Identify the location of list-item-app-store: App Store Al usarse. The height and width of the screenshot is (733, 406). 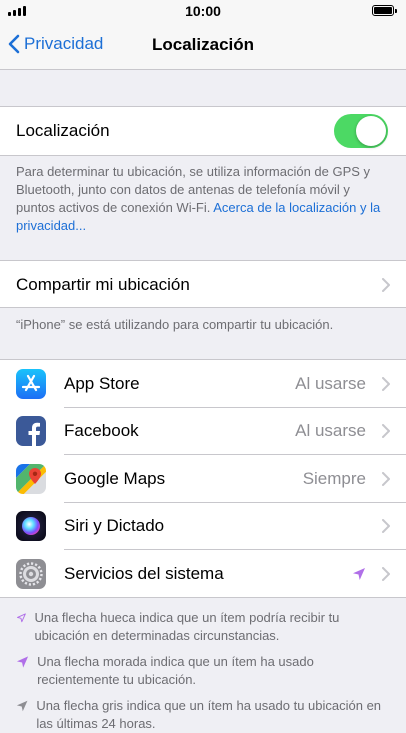
(203, 384).